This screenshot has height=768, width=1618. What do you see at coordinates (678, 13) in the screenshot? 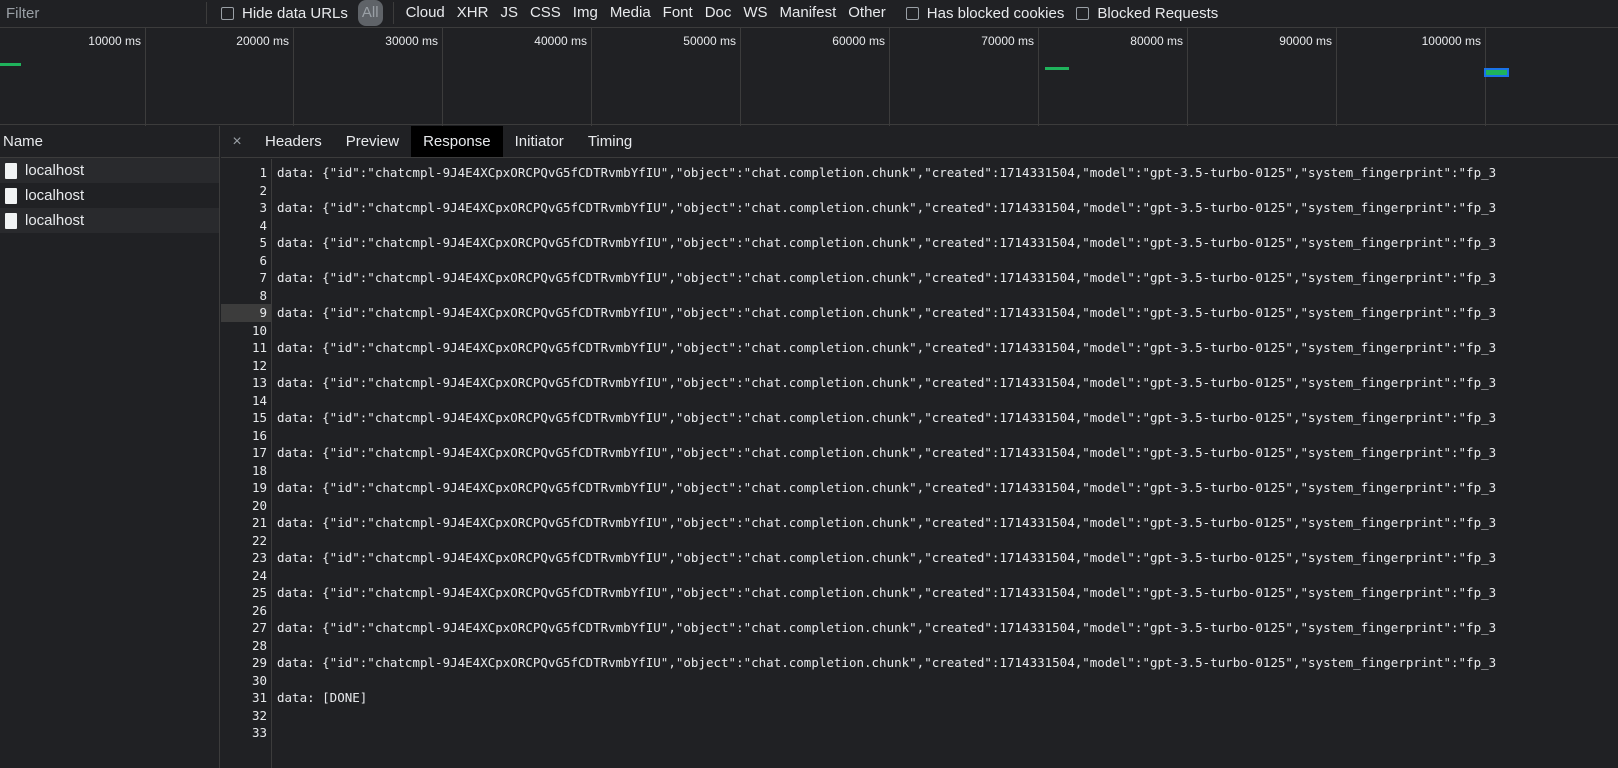
I see `type-filter-font: Font` at bounding box center [678, 13].